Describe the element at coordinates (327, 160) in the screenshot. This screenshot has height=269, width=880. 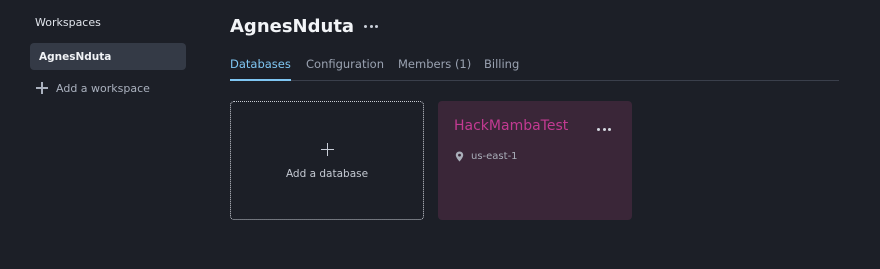
I see `add-database-card: Add a database` at that location.